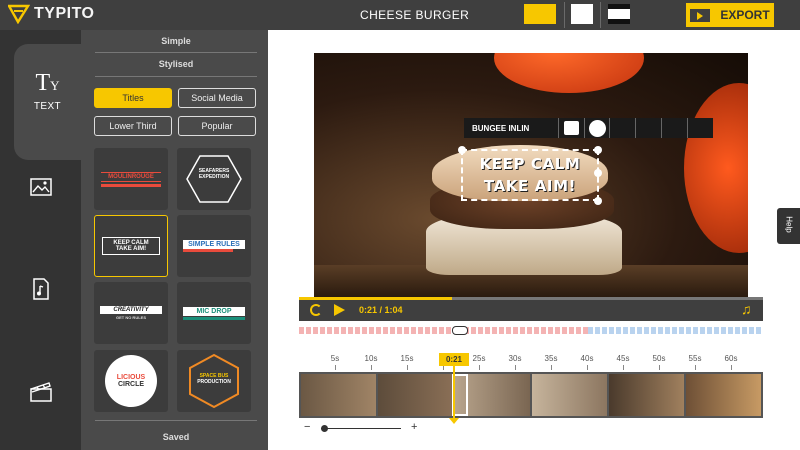  What do you see at coordinates (47, 106) in the screenshot?
I see `rail-label-text: TEXT` at bounding box center [47, 106].